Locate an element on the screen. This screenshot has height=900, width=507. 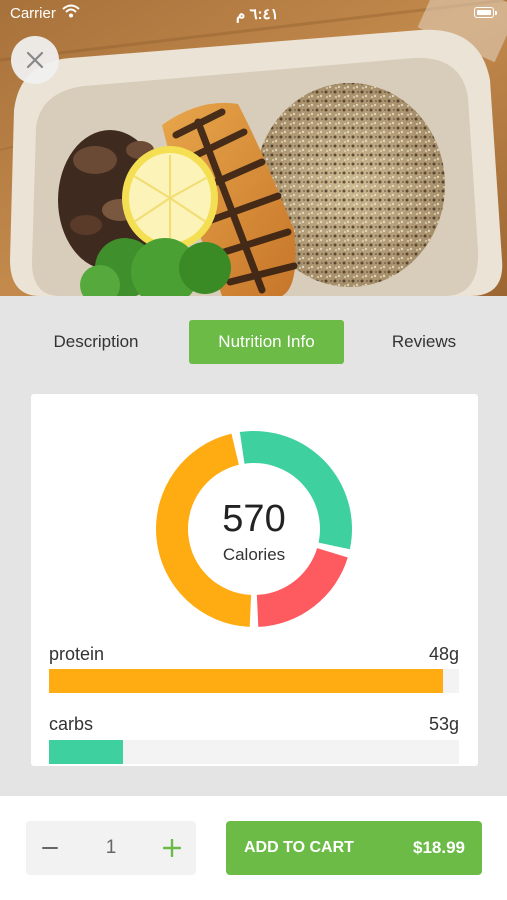
decrease-quantity-button is located at coordinates (50, 848).